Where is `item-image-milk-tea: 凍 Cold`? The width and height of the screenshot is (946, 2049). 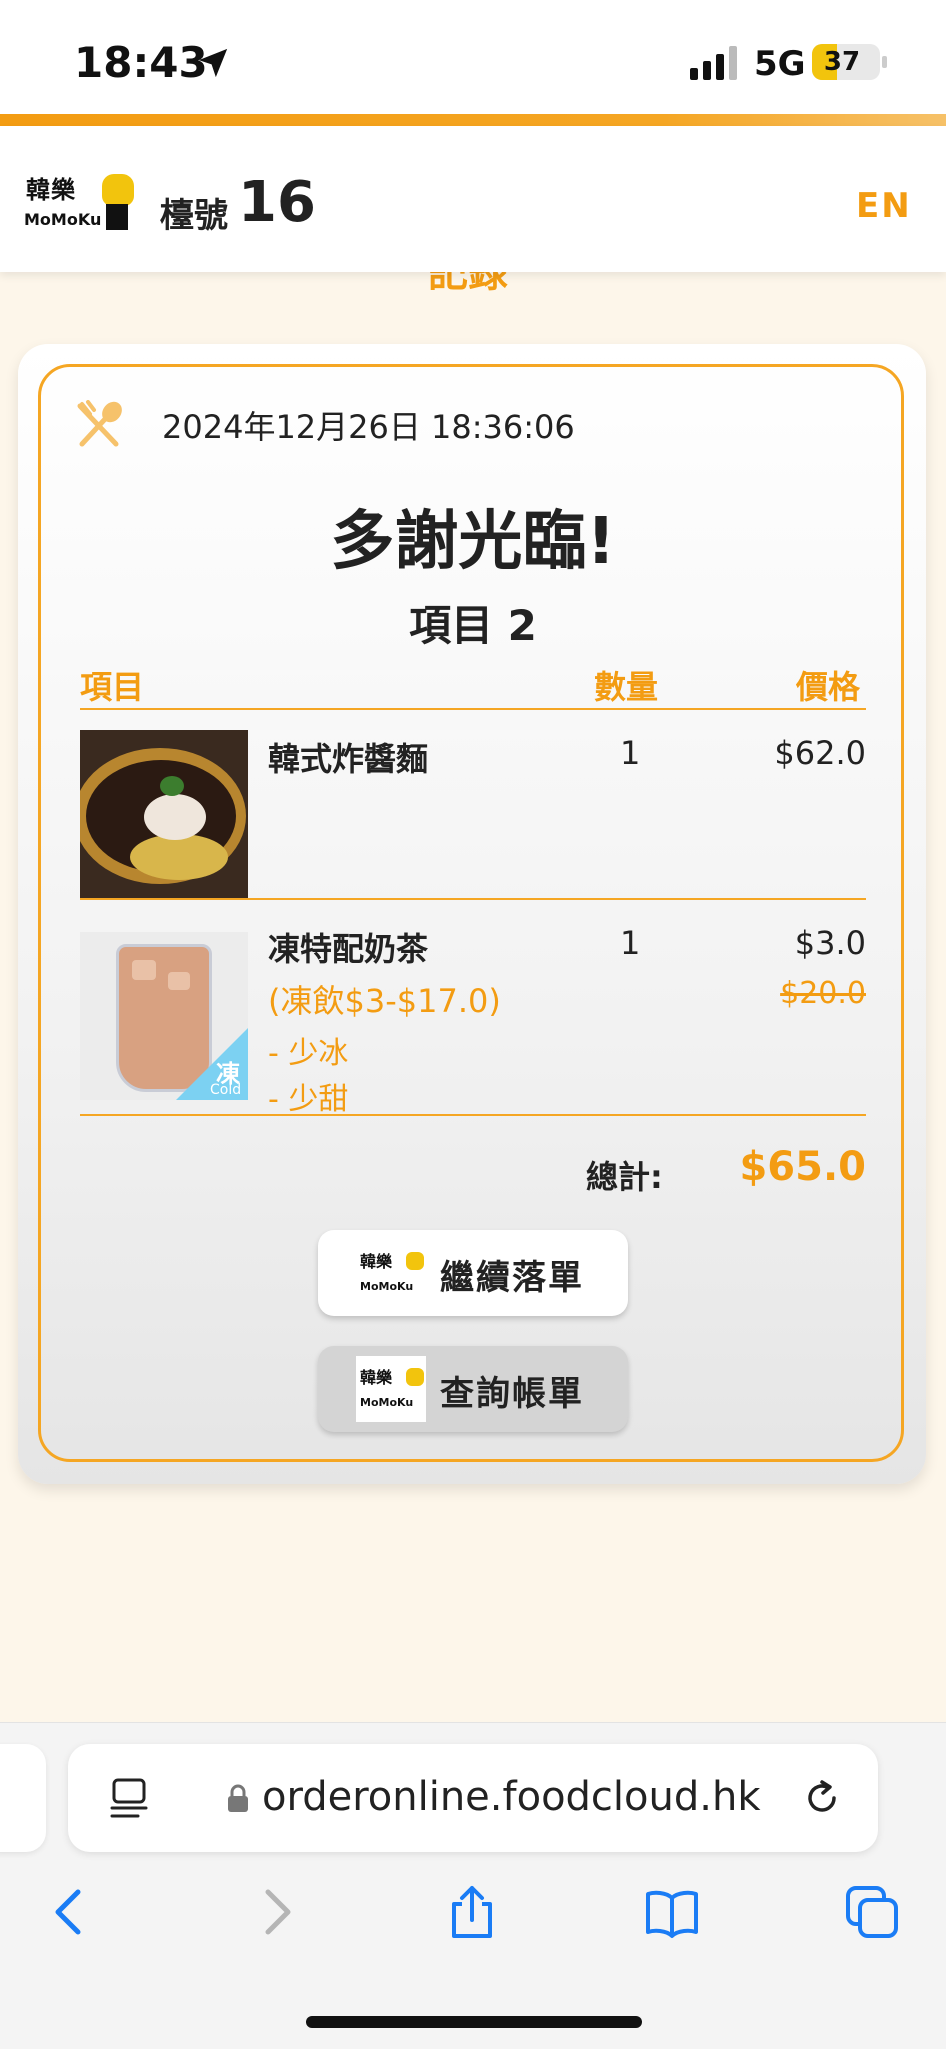
item-image-milk-tea: 凍 Cold is located at coordinates (164, 1016).